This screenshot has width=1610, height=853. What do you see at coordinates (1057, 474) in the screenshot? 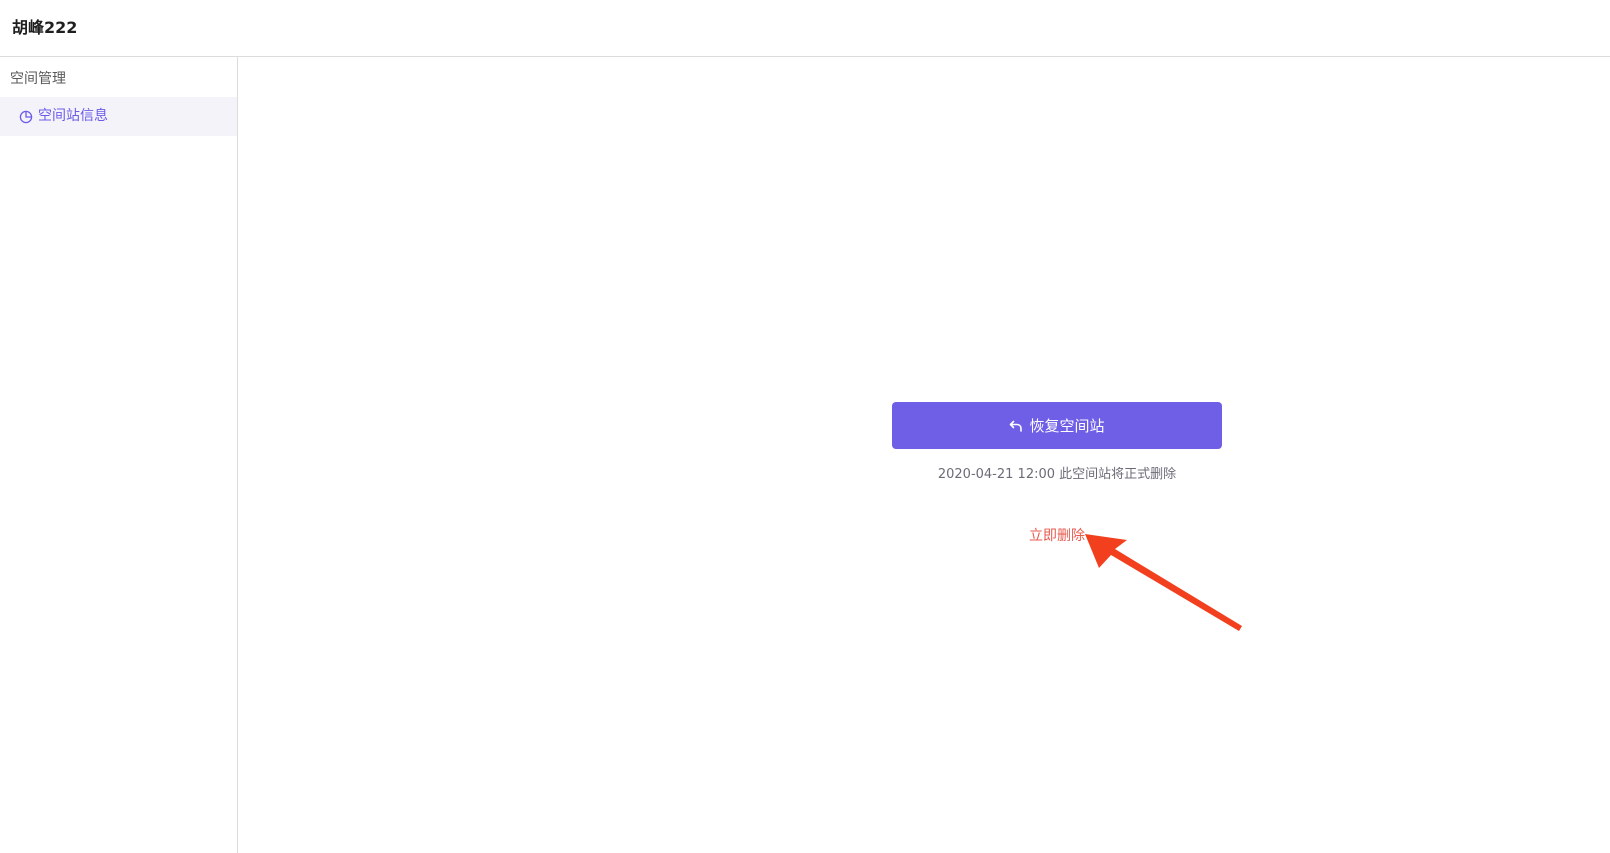
I see `deletion-schedule-note: 2020-04-21 12:00 此空间站将正式删除` at bounding box center [1057, 474].